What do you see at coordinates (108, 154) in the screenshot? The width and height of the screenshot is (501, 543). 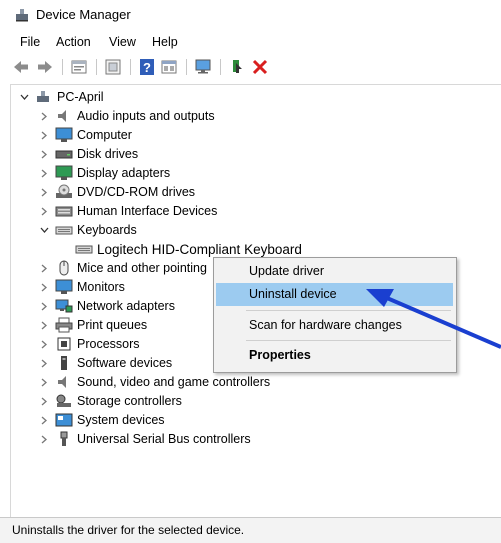 I see `tree-item-label: Disk drives` at bounding box center [108, 154].